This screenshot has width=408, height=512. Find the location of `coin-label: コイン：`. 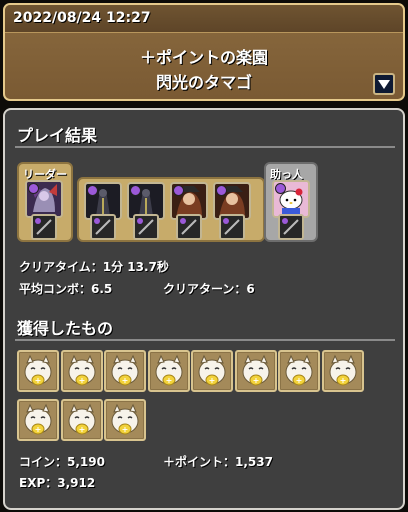

coin-label: コイン： is located at coordinates (43, 462).